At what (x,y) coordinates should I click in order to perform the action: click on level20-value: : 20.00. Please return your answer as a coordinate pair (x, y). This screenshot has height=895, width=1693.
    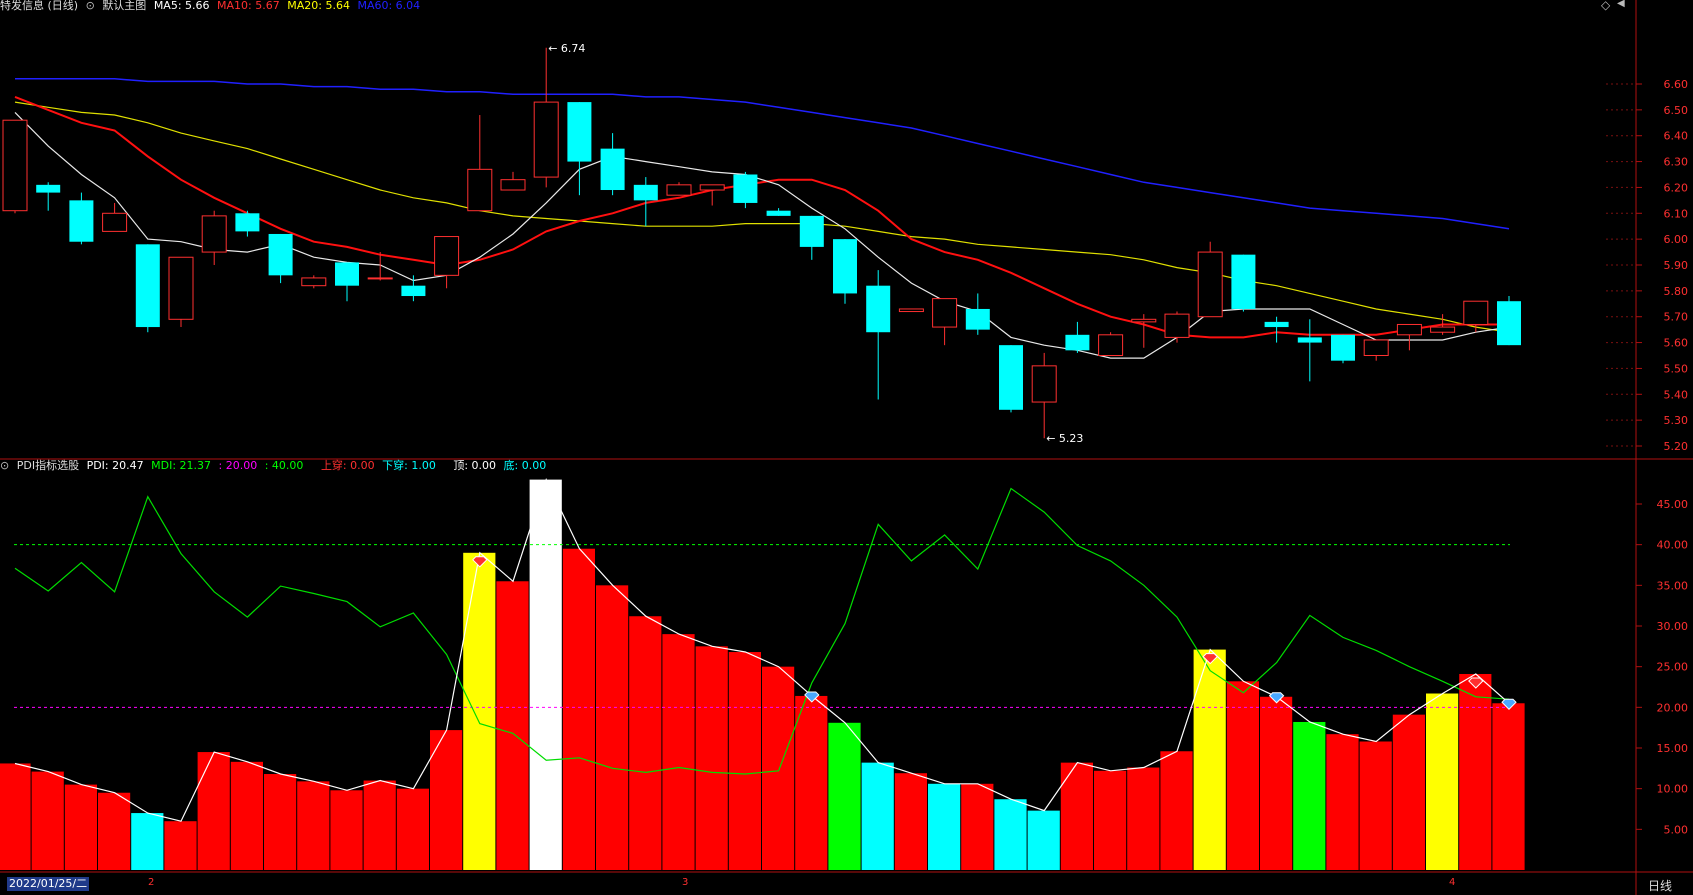
    Looking at the image, I should click on (238, 465).